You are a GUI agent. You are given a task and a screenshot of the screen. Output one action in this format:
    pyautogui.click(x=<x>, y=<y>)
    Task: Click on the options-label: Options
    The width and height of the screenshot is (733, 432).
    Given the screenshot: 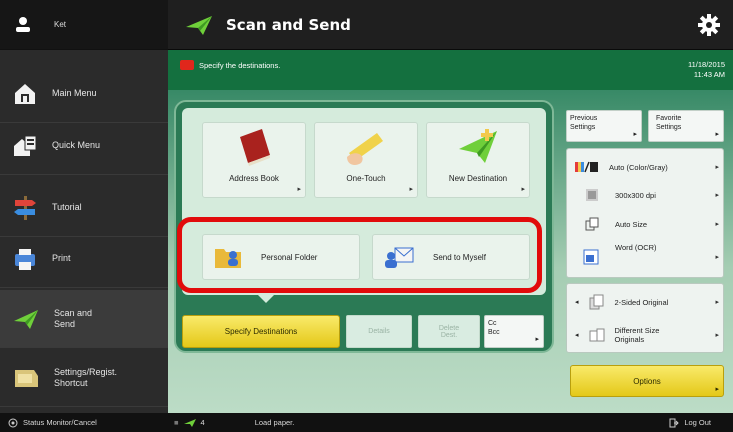 What is the action you would take?
    pyautogui.click(x=647, y=381)
    